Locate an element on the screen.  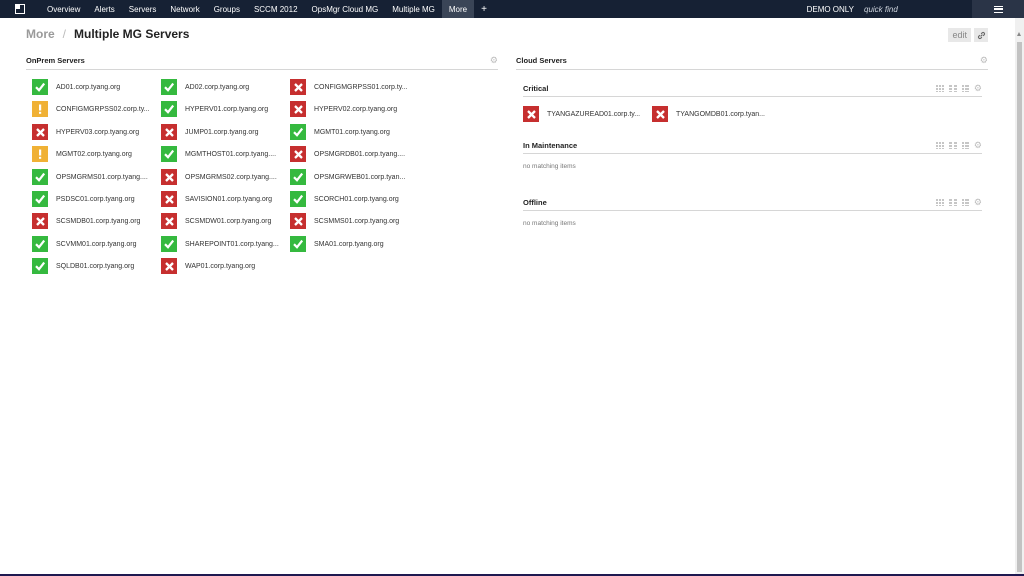
nav-item-servers: Servers is located at coordinates (143, 9).